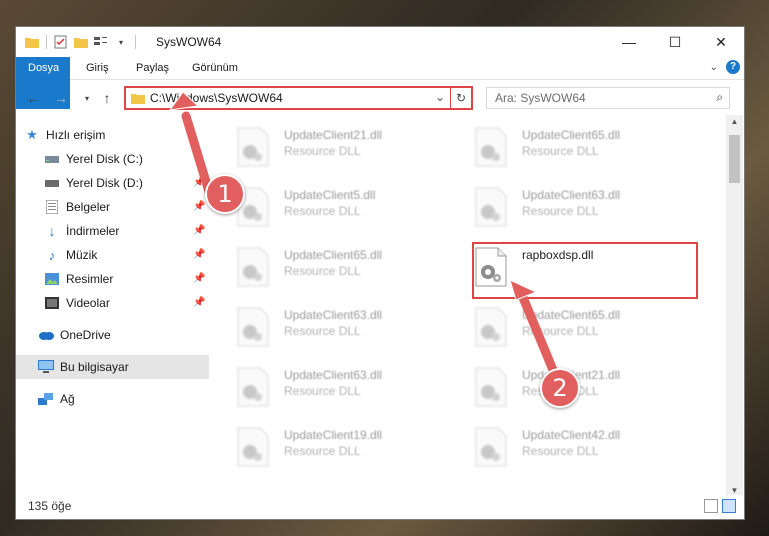 The width and height of the screenshot is (769, 536). Describe the element at coordinates (733, 67) in the screenshot. I see `help-icon: ?` at that location.